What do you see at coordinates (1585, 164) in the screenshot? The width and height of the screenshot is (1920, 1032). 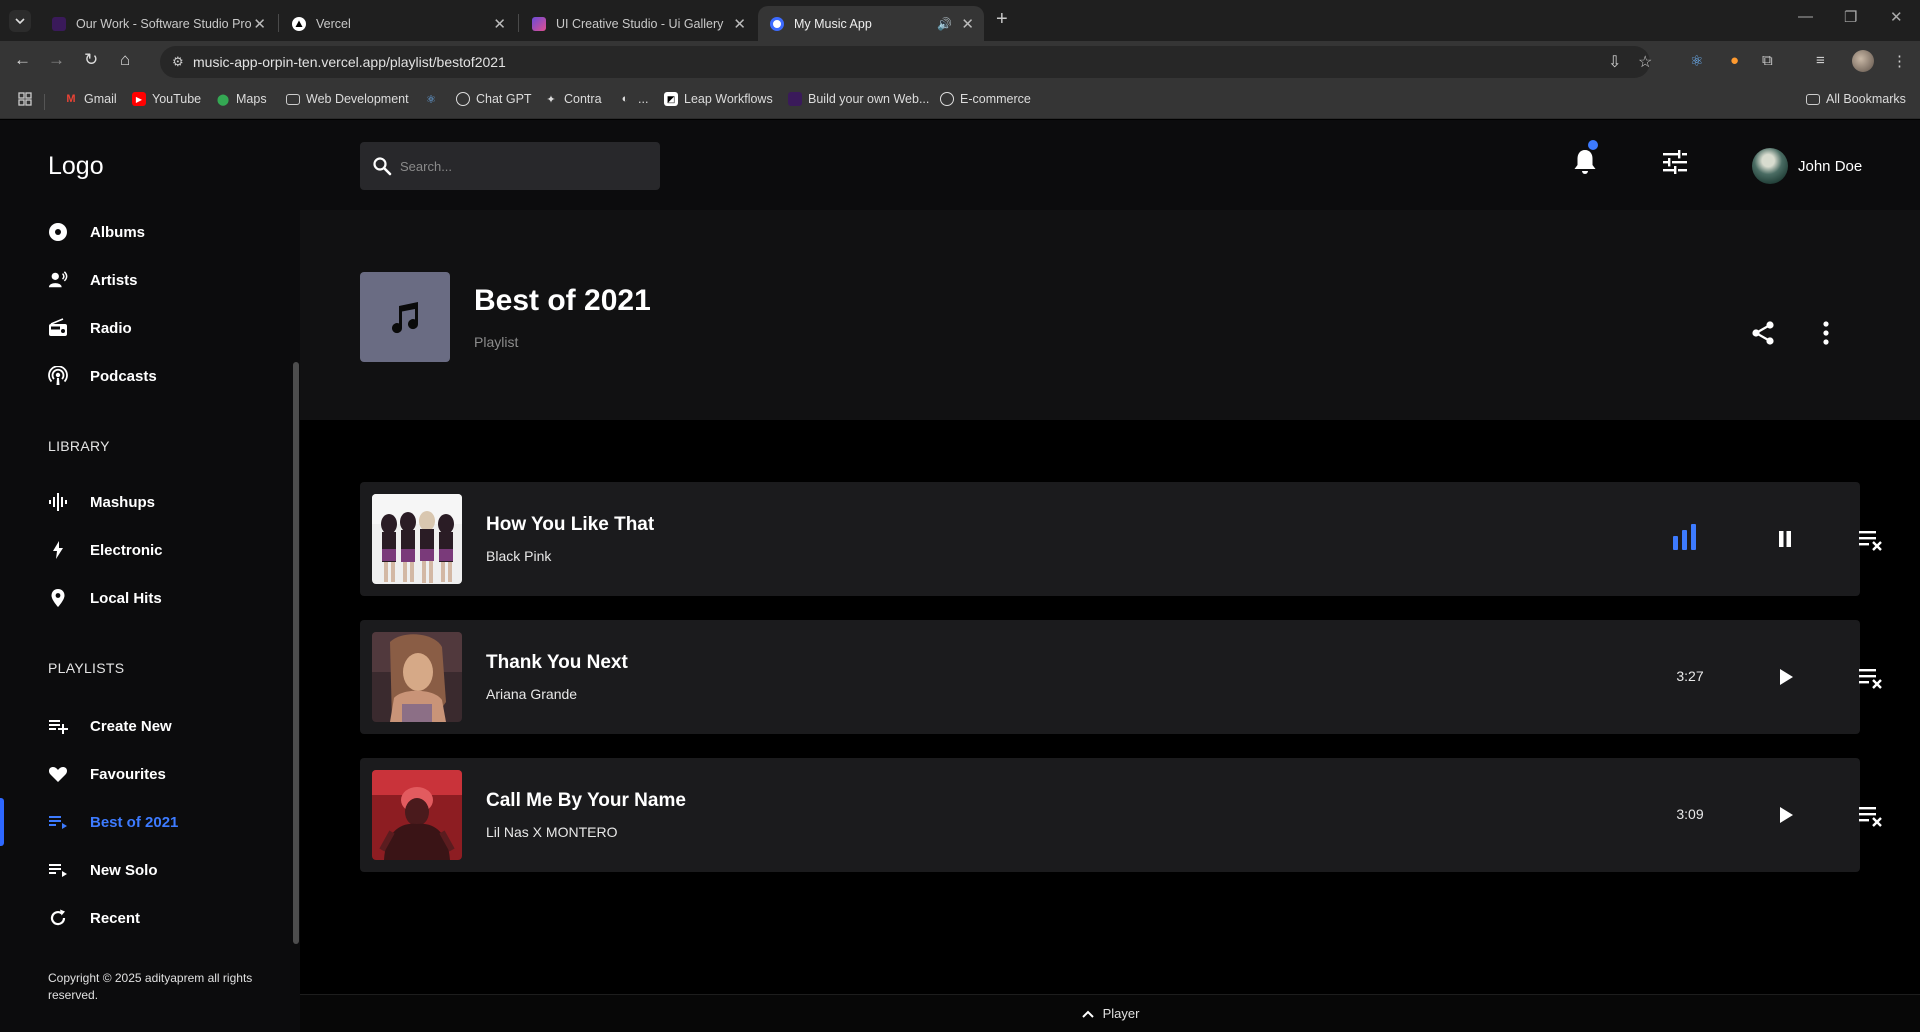 I see `notification-bell-icon` at bounding box center [1585, 164].